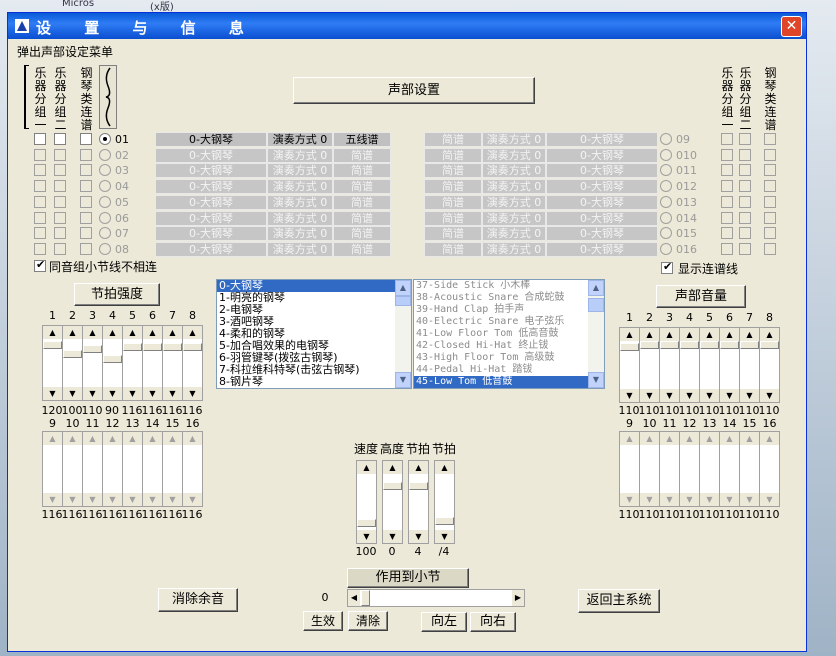 This screenshot has height=656, width=836. Describe the element at coordinates (362, 139) in the screenshot. I see `staff-type-cell: 五线谱` at that location.